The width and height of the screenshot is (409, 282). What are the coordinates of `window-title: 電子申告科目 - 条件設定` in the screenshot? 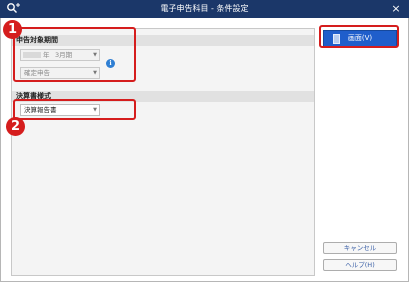 It's located at (204, 8).